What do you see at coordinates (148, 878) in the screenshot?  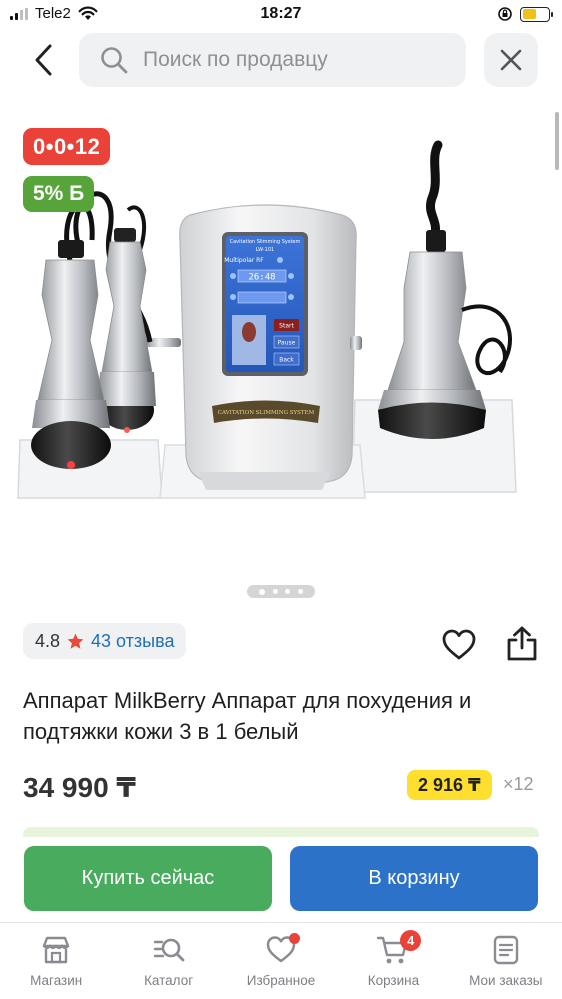 I see `buy-now-button: Купить сейчас` at bounding box center [148, 878].